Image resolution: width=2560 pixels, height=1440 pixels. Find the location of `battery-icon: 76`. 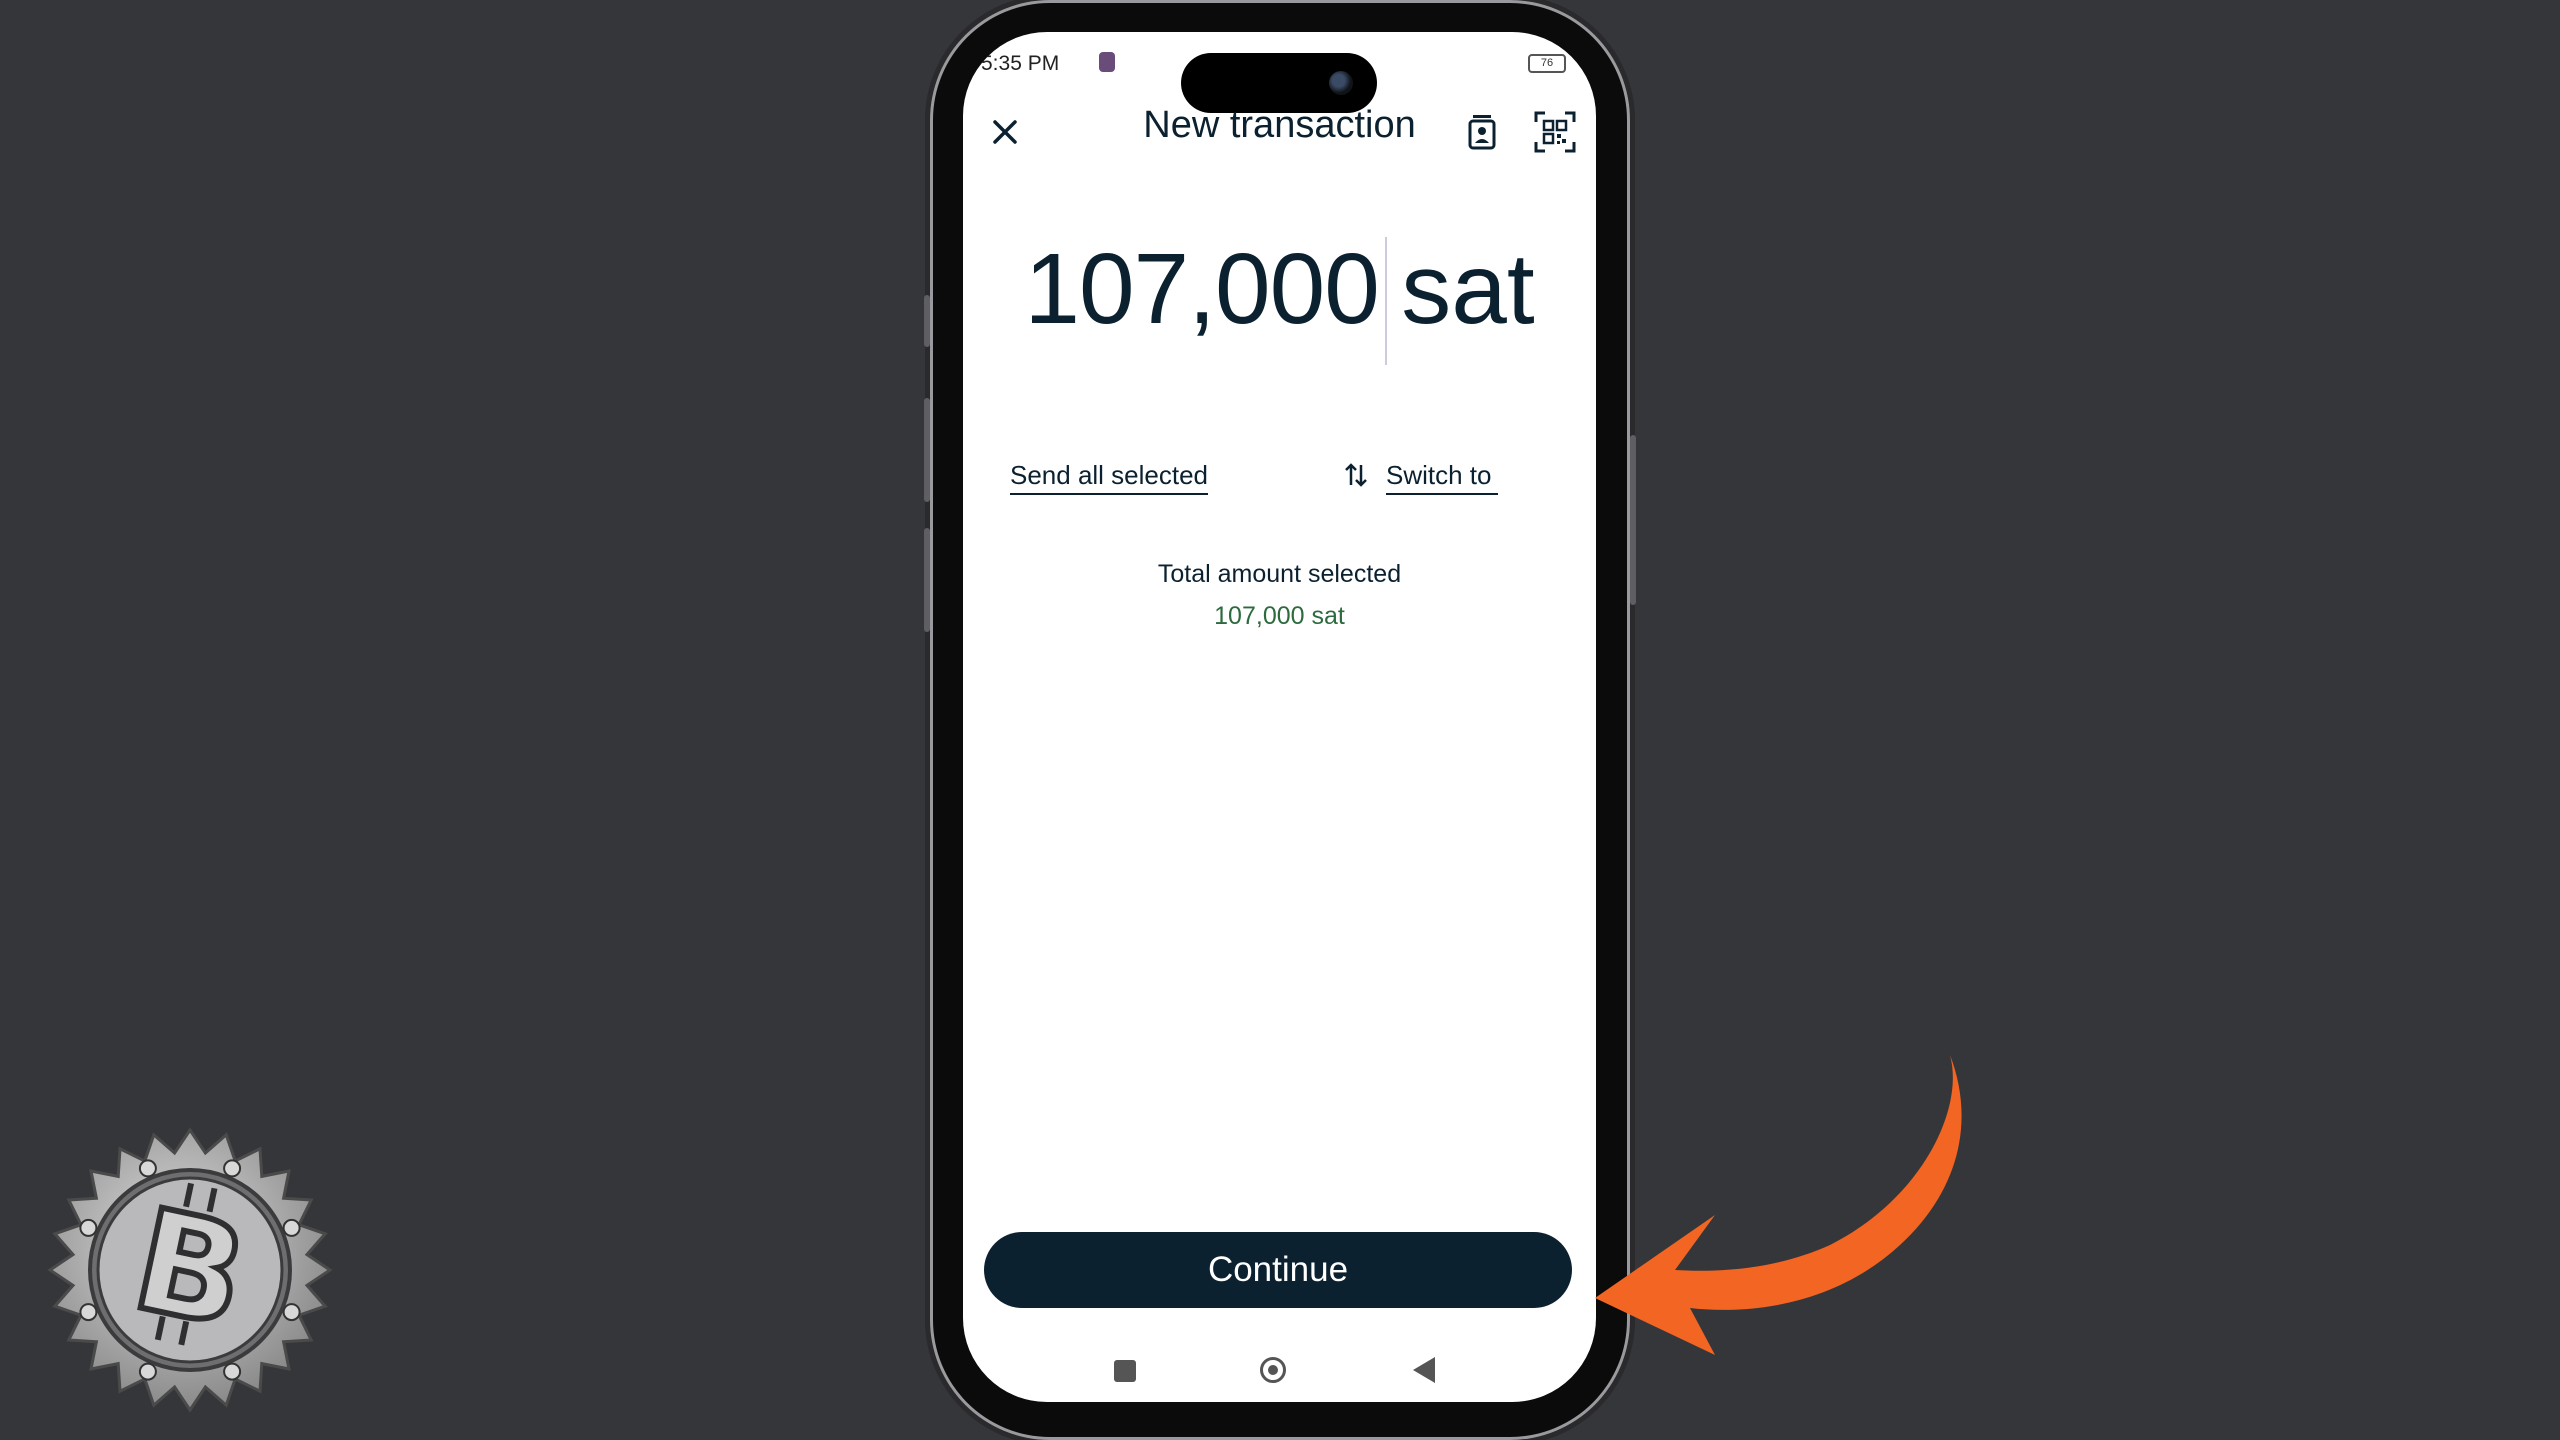

battery-icon: 76 is located at coordinates (1547, 63).